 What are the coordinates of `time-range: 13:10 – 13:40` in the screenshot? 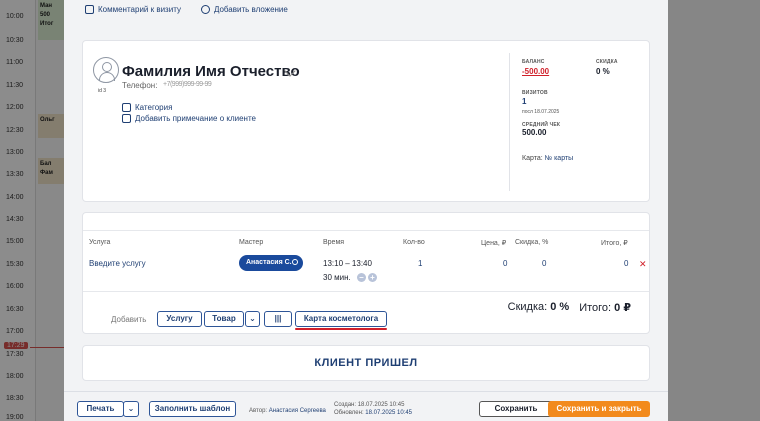 It's located at (347, 263).